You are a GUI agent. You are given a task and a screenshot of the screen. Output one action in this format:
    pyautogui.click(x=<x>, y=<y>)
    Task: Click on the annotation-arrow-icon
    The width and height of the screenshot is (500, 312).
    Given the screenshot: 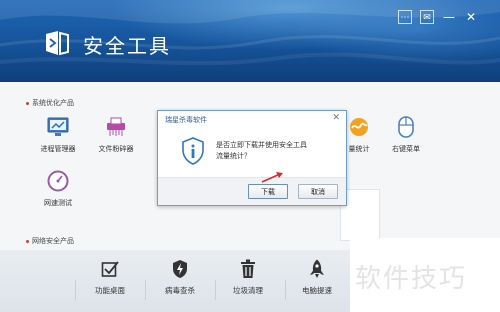 What is the action you would take?
    pyautogui.click(x=272, y=177)
    